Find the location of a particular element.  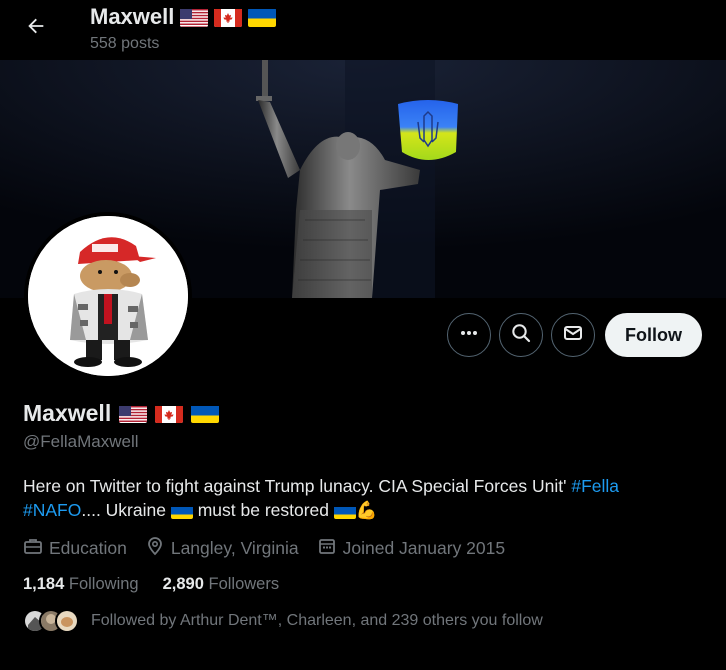

avatar is located at coordinates (67, 621).